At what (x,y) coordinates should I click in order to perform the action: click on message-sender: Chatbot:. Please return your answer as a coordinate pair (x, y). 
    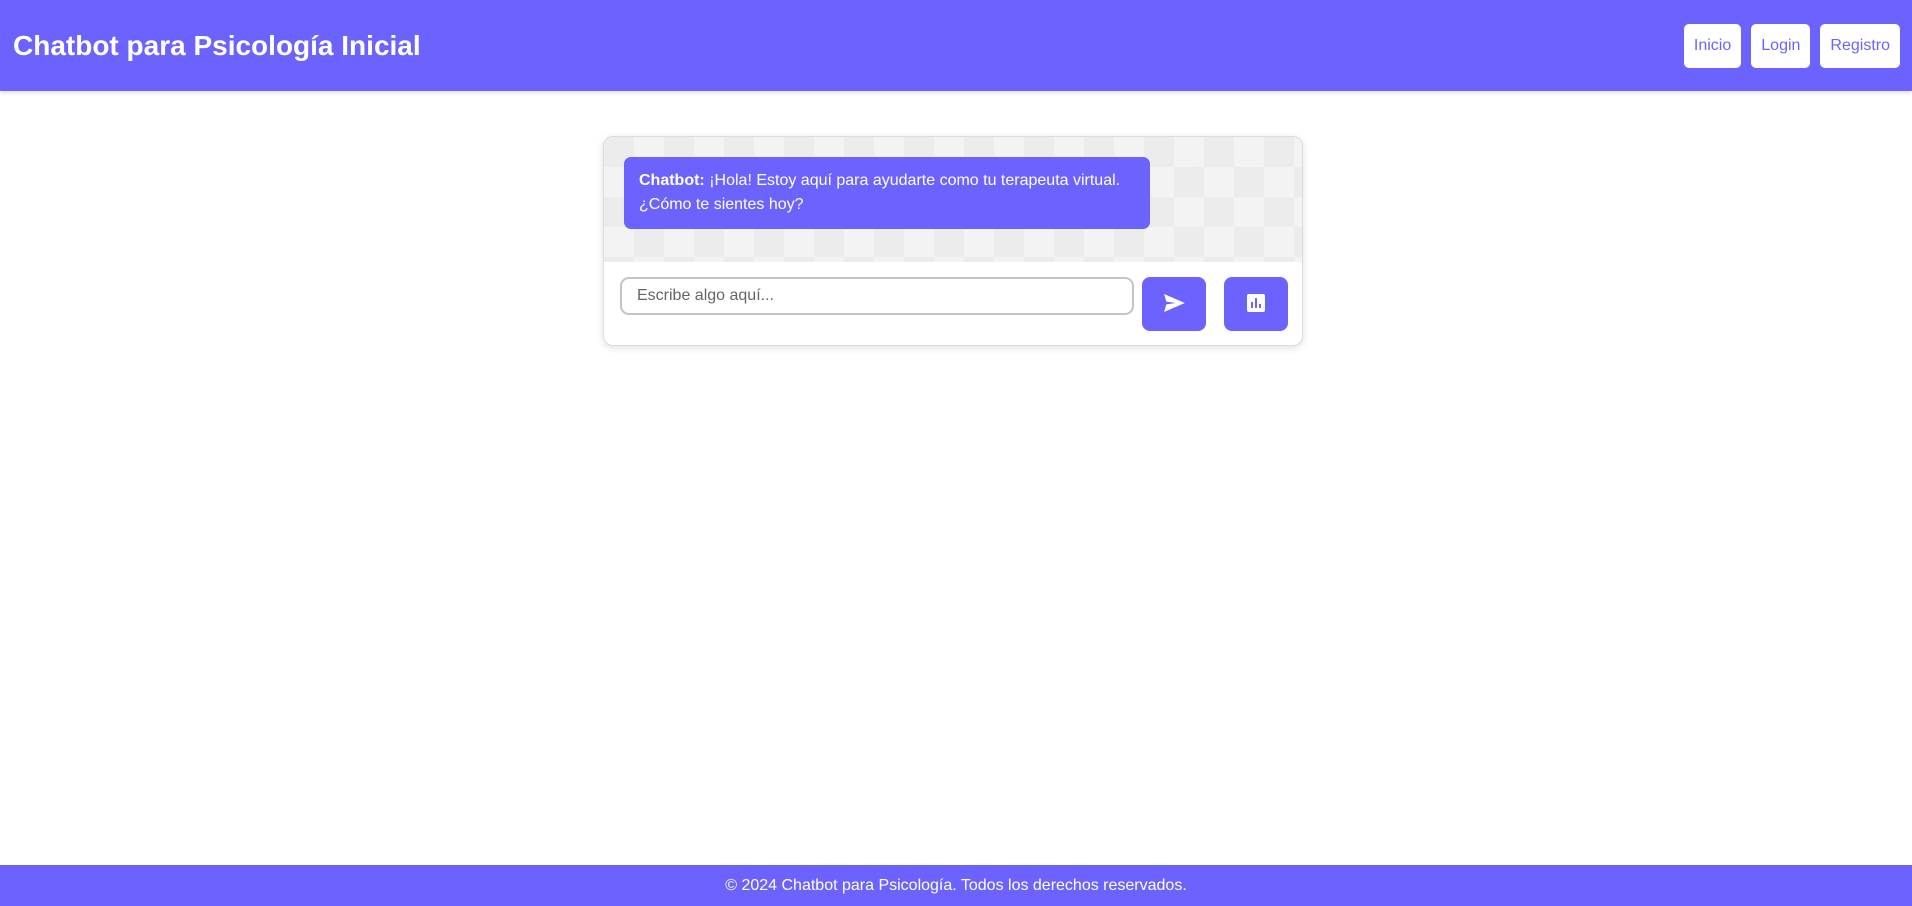
    Looking at the image, I should click on (672, 180).